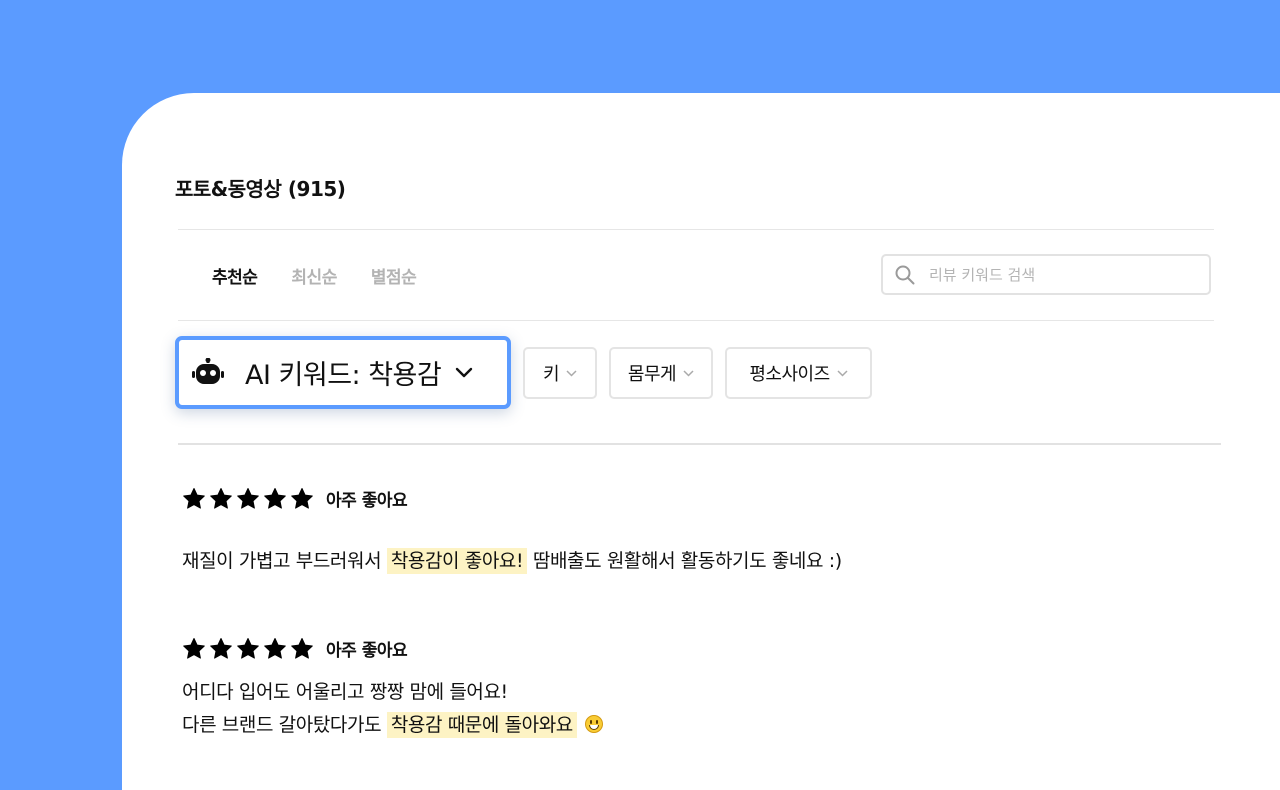 The width and height of the screenshot is (1280, 790). What do you see at coordinates (551, 374) in the screenshot?
I see `filter-label: 키` at bounding box center [551, 374].